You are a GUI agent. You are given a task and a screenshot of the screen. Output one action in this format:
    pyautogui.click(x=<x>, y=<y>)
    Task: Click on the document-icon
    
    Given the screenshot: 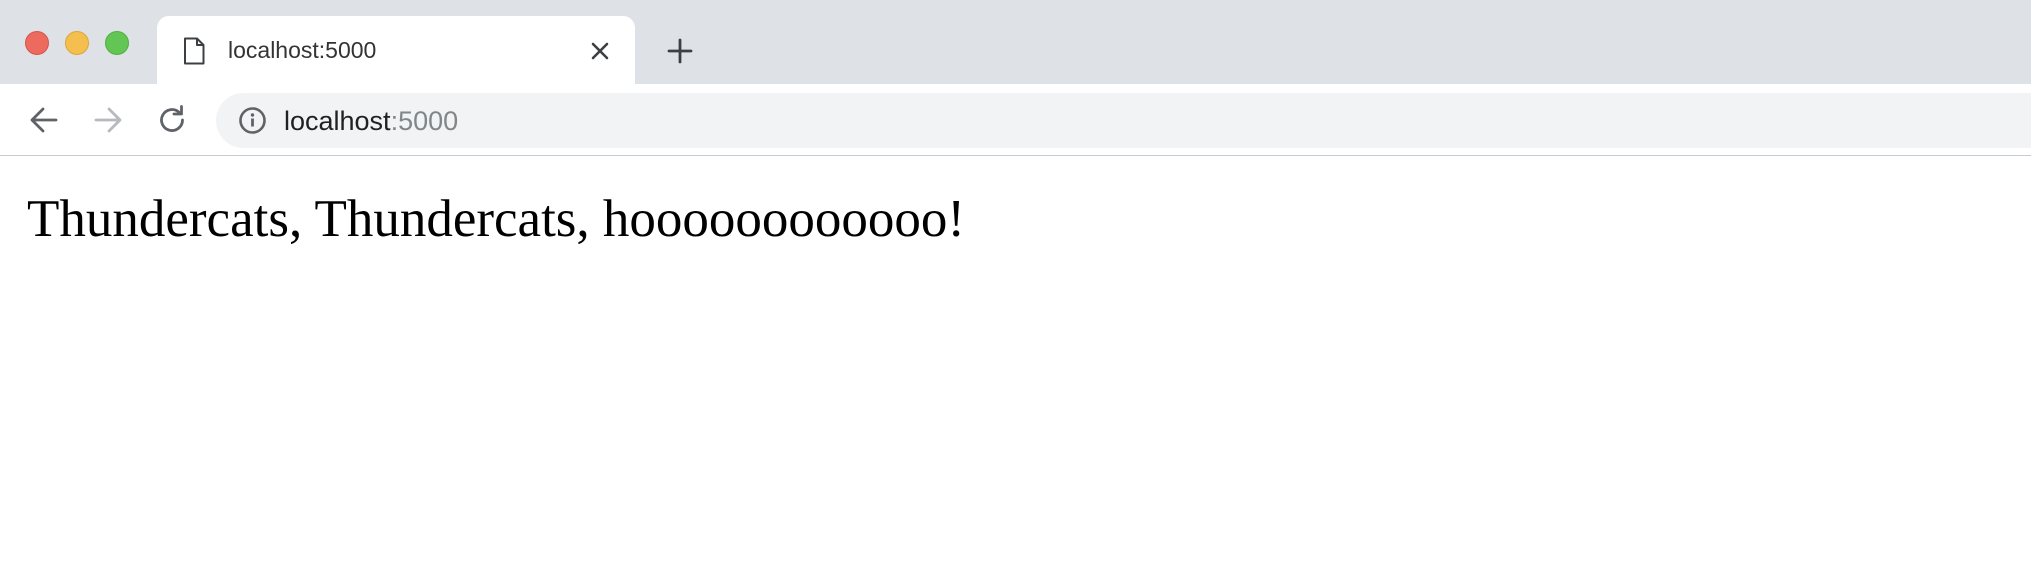 What is the action you would take?
    pyautogui.click(x=194, y=51)
    